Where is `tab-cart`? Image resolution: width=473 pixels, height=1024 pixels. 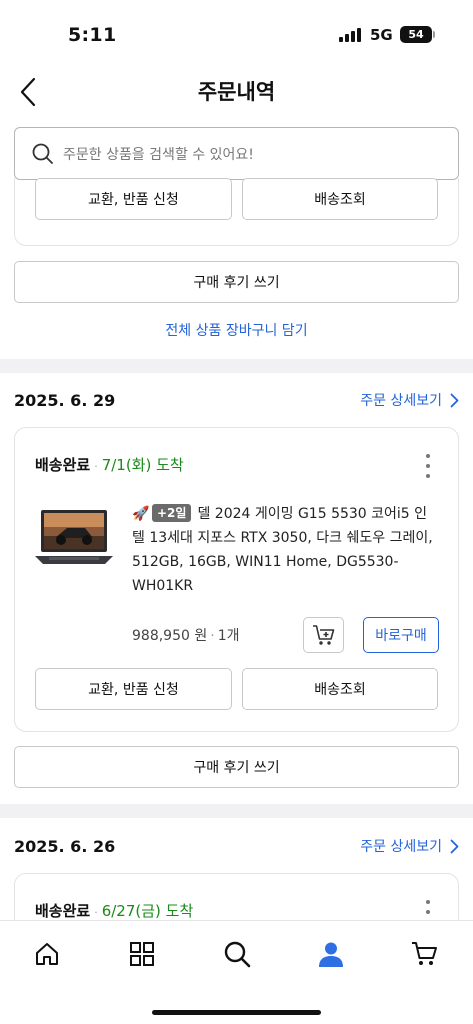
tab-cart is located at coordinates (425, 954).